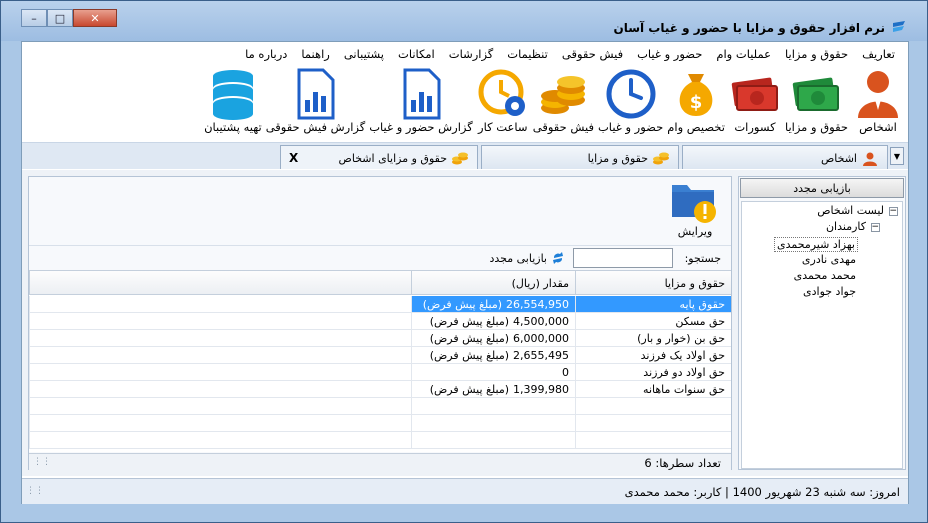 This screenshot has width=928, height=523. I want to click on ribbon-button: $ تخصیص وام, so click(696, 100).